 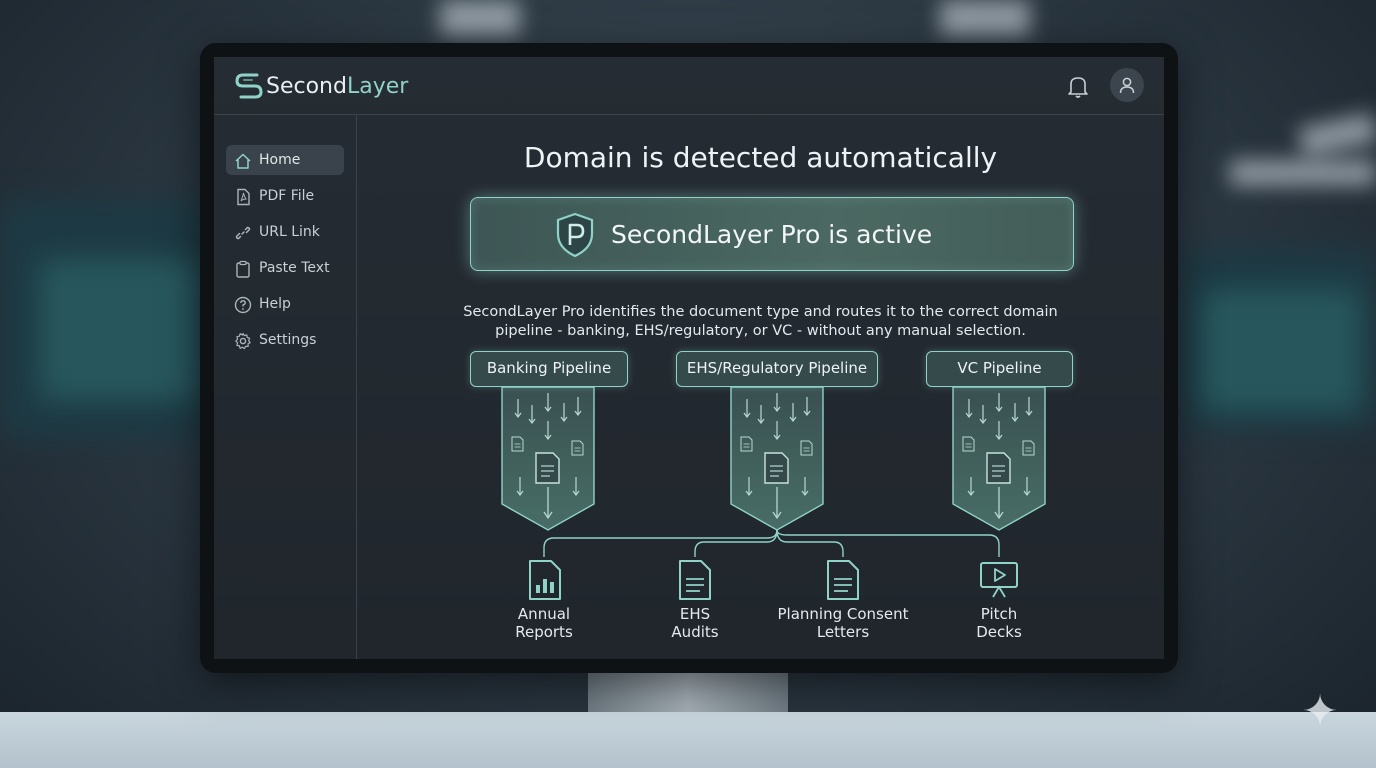 I want to click on output-pitch-decks: Pitch Decks, so click(x=999, y=623).